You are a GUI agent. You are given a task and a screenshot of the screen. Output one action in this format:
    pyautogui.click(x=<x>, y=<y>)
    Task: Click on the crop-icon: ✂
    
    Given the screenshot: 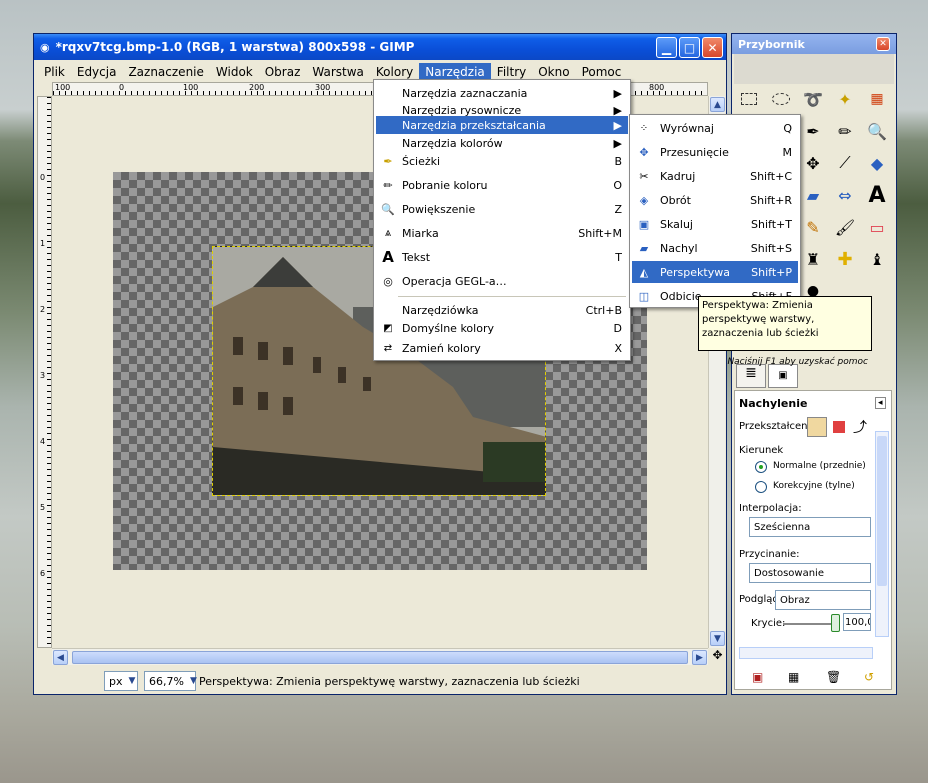 What is the action you would take?
    pyautogui.click(x=644, y=176)
    